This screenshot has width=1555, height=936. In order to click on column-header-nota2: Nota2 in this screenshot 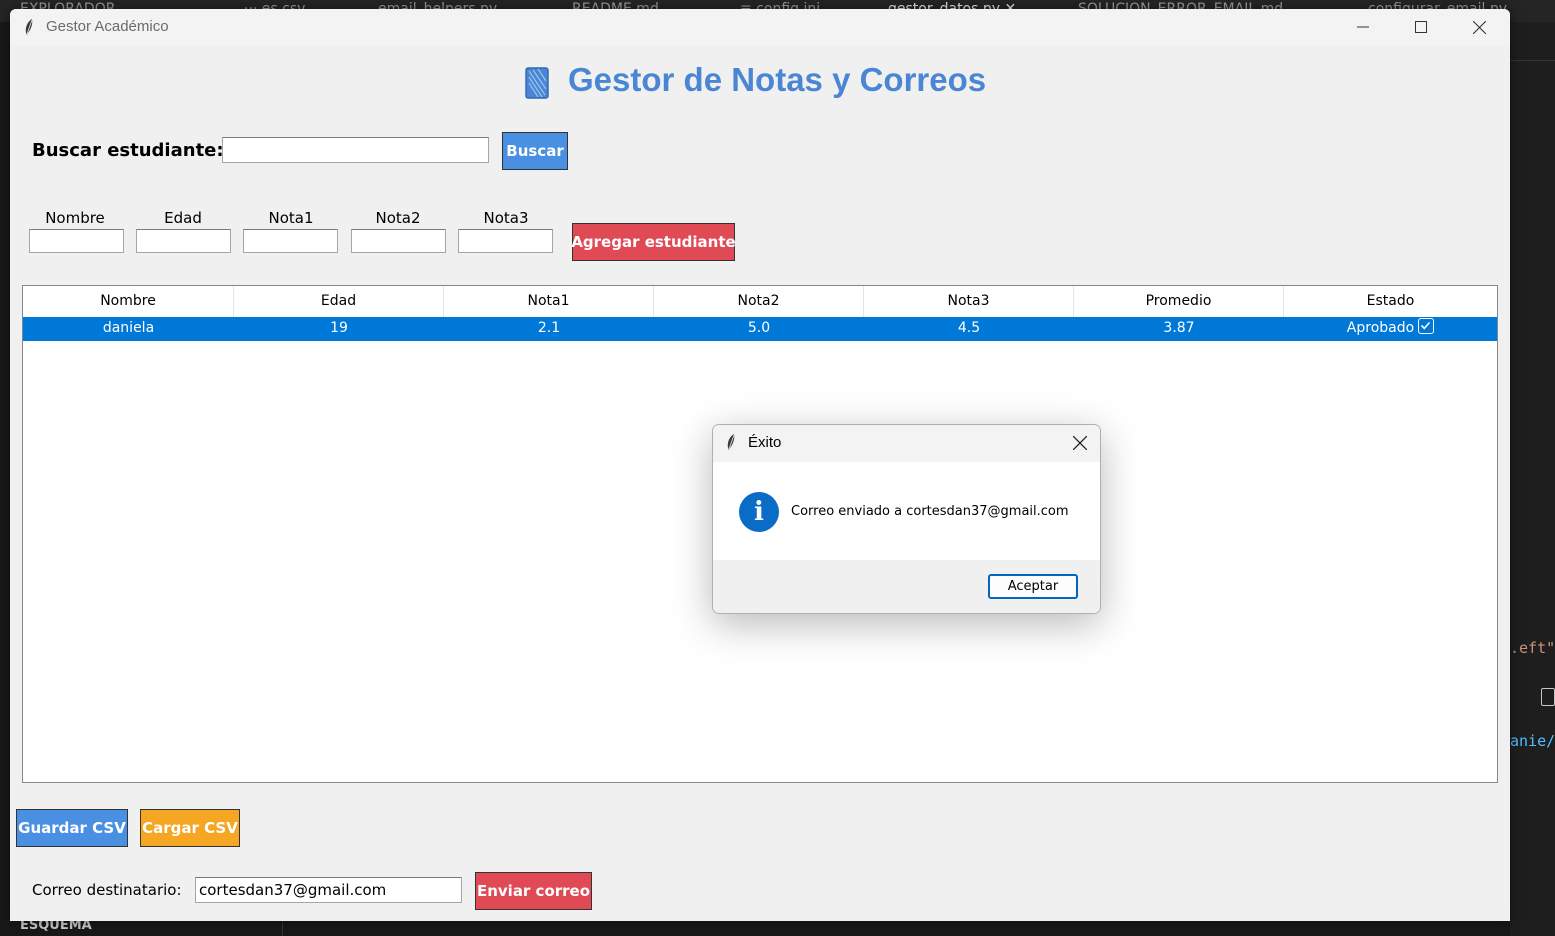, I will do `click(759, 301)`.